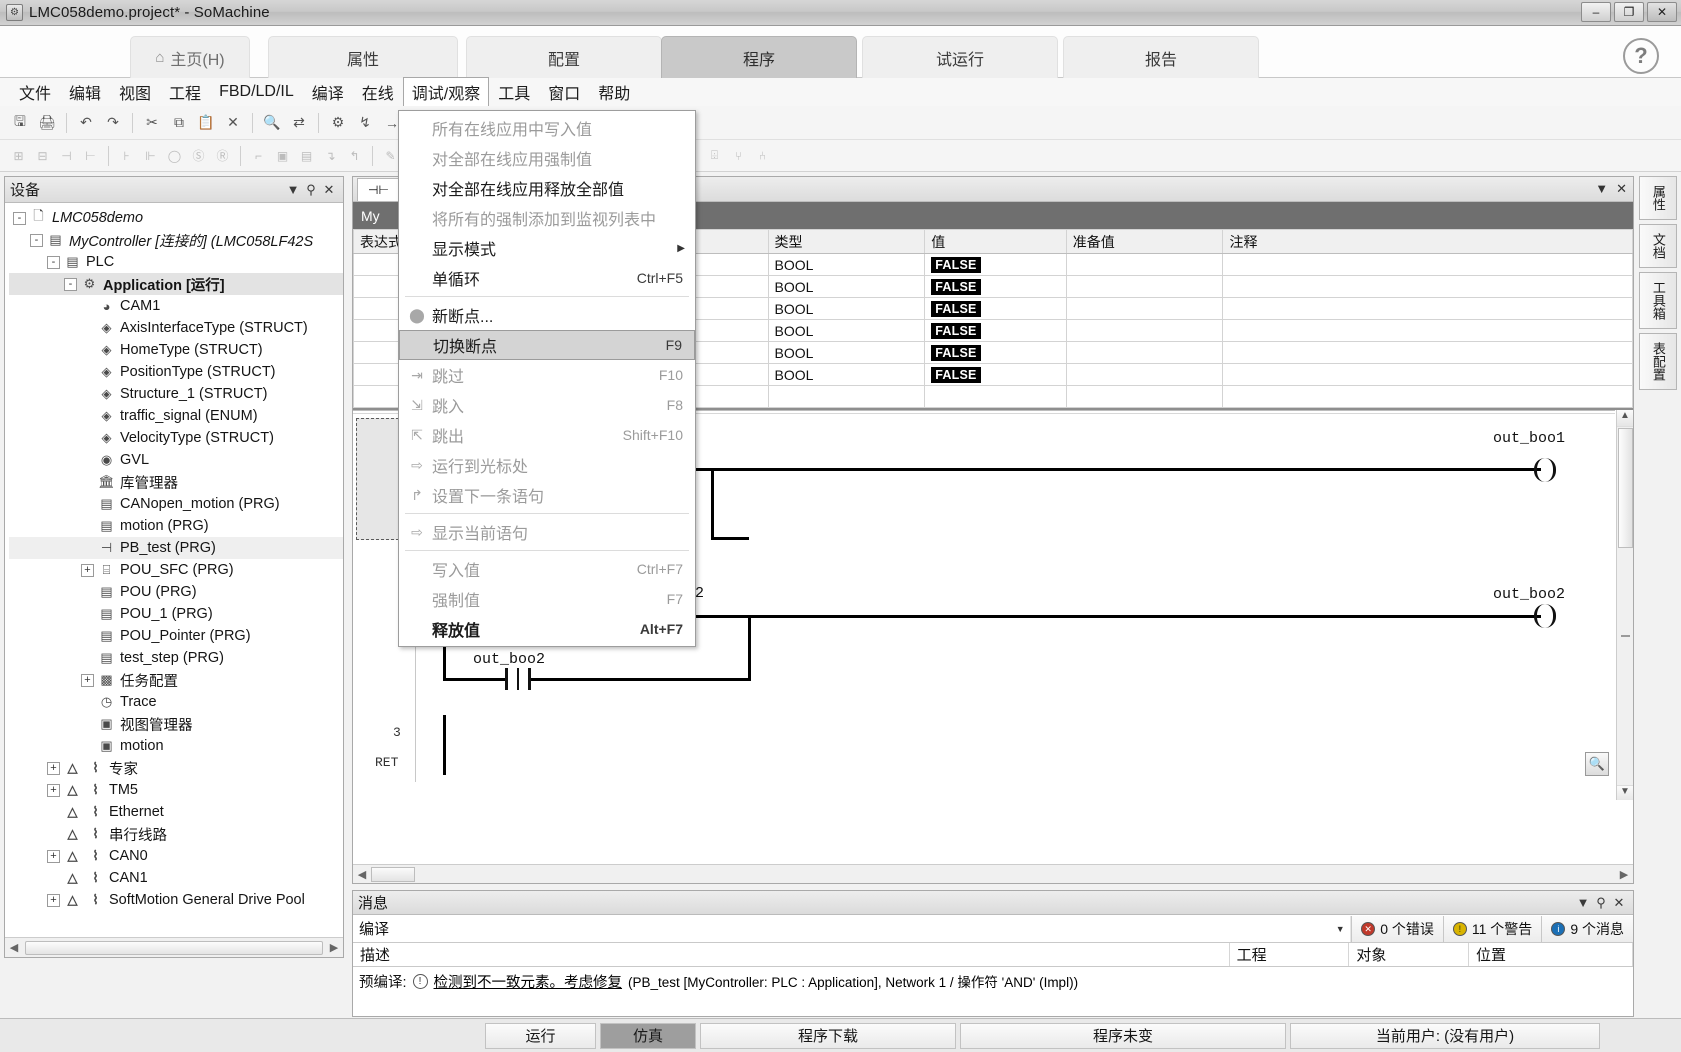 The height and width of the screenshot is (1052, 1681). Describe the element at coordinates (174, 947) in the screenshot. I see `devices-hscrollbar: ◀ ▶` at that location.